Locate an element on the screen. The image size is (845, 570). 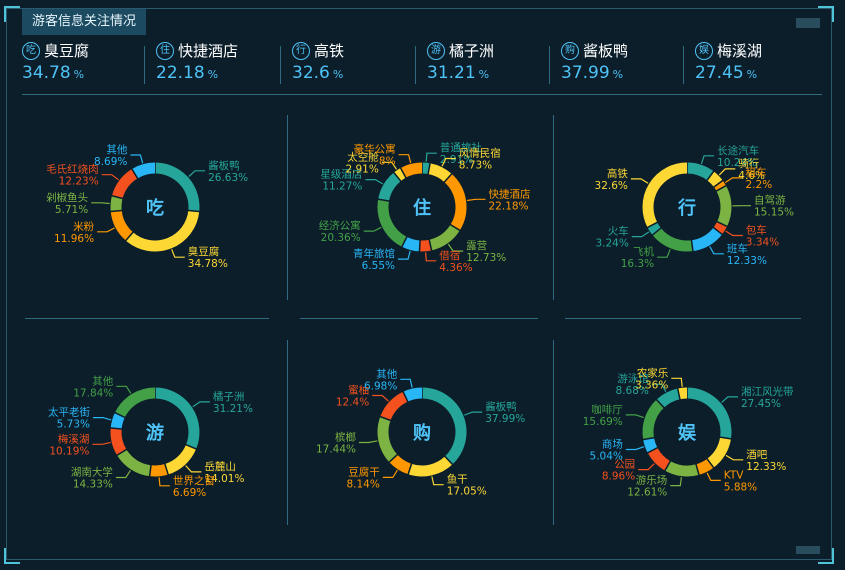
slice-value: 17.05% is located at coordinates (467, 492).